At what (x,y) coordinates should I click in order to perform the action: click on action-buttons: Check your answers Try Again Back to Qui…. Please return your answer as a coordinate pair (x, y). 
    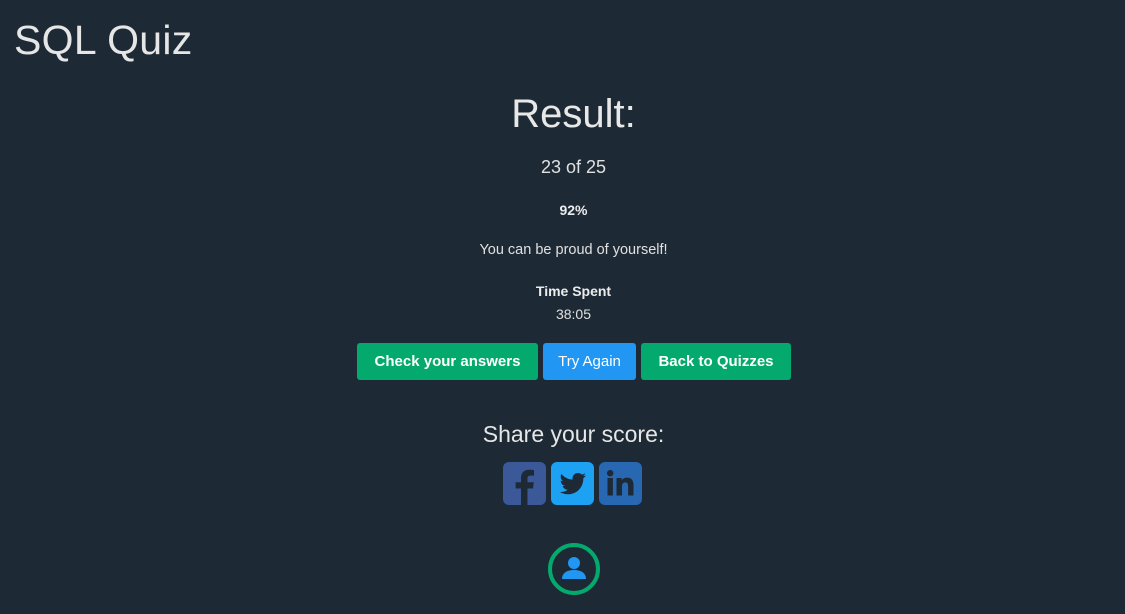
    Looking at the image, I should click on (574, 361).